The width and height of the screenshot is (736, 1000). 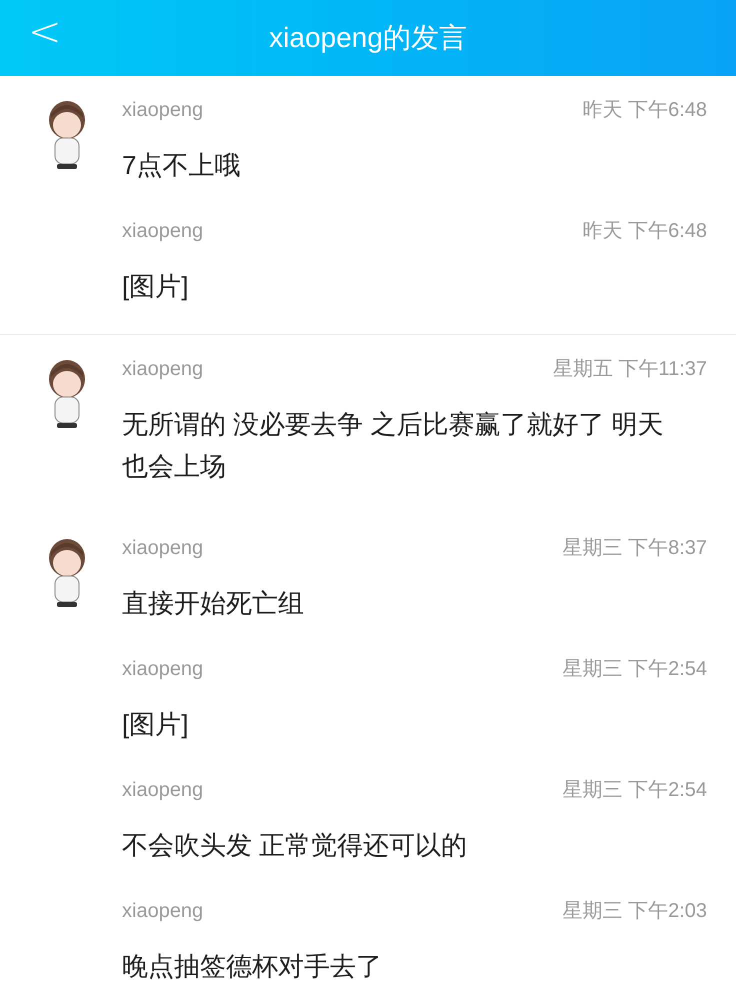 What do you see at coordinates (634, 548) in the screenshot?
I see `message-time: 星期三 下午8:37` at bounding box center [634, 548].